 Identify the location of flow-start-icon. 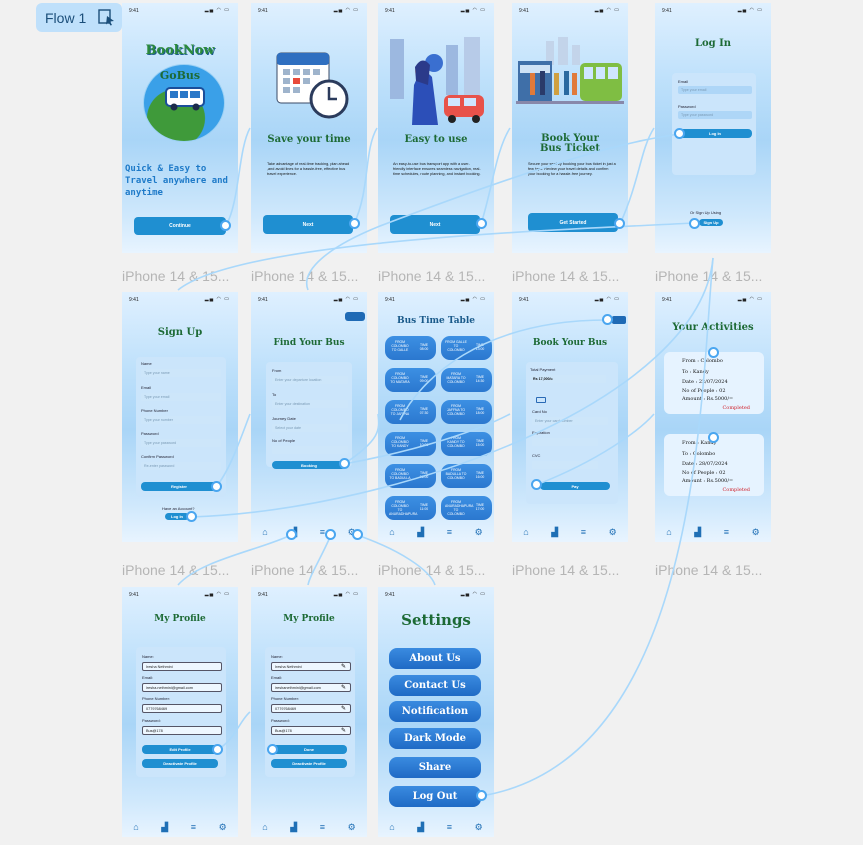
(107, 17).